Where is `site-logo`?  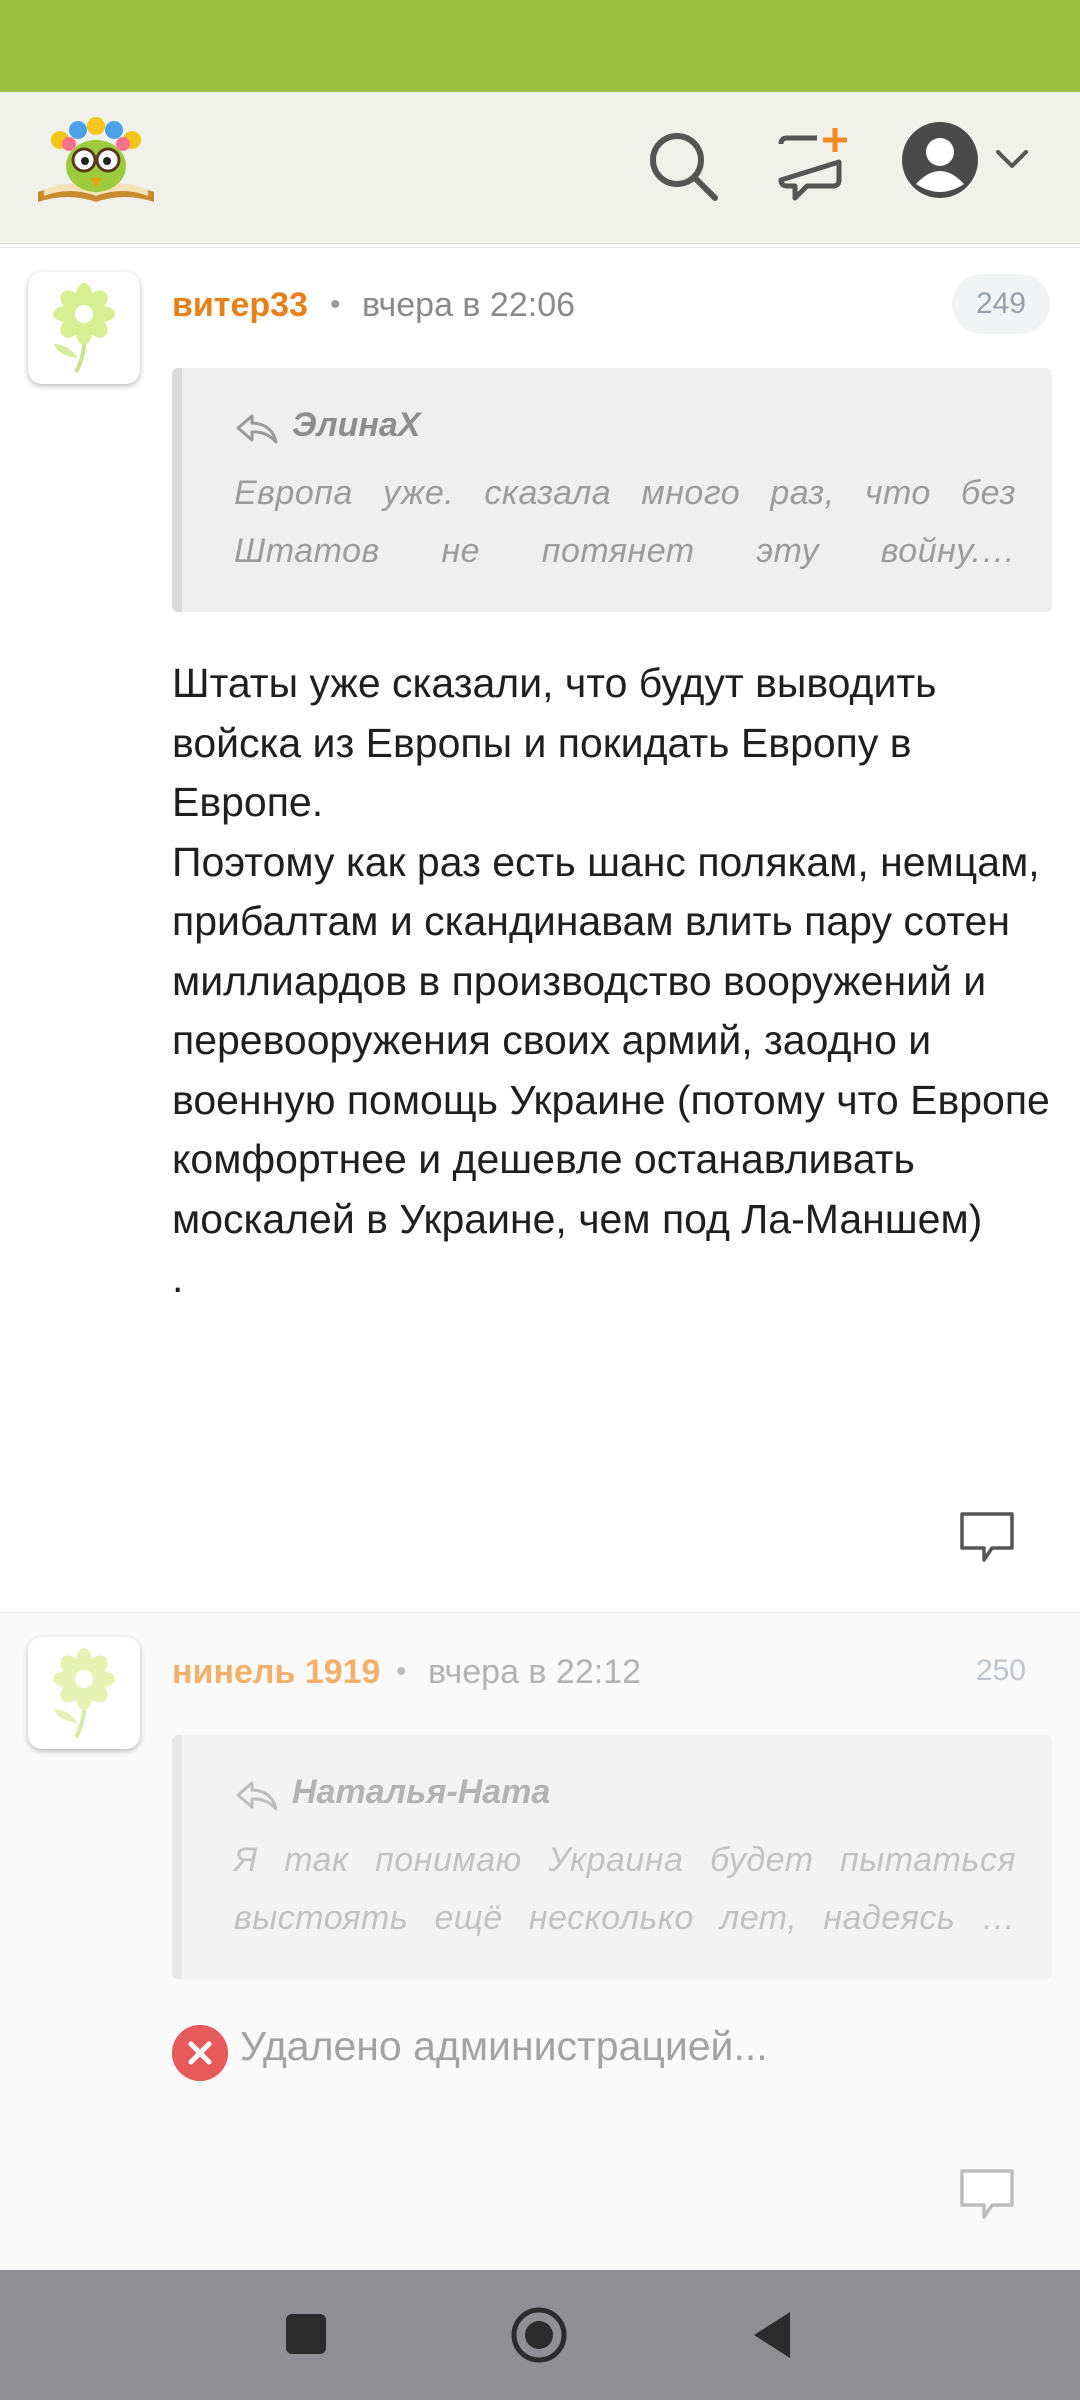
site-logo is located at coordinates (96, 160).